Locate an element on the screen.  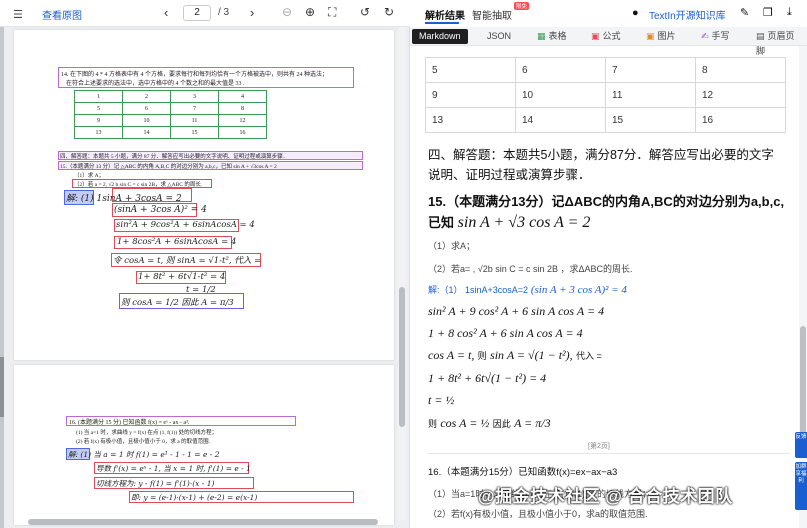
table-row: 9 10 11 12 is located at coordinates (605, 95).